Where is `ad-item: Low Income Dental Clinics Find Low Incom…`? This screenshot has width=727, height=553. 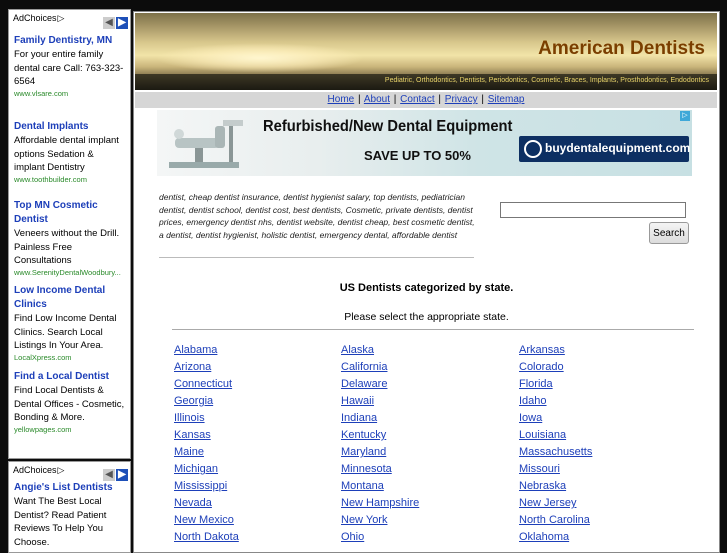 ad-item: Low Income Dental Clinics Find Low Incom… is located at coordinates (70, 323).